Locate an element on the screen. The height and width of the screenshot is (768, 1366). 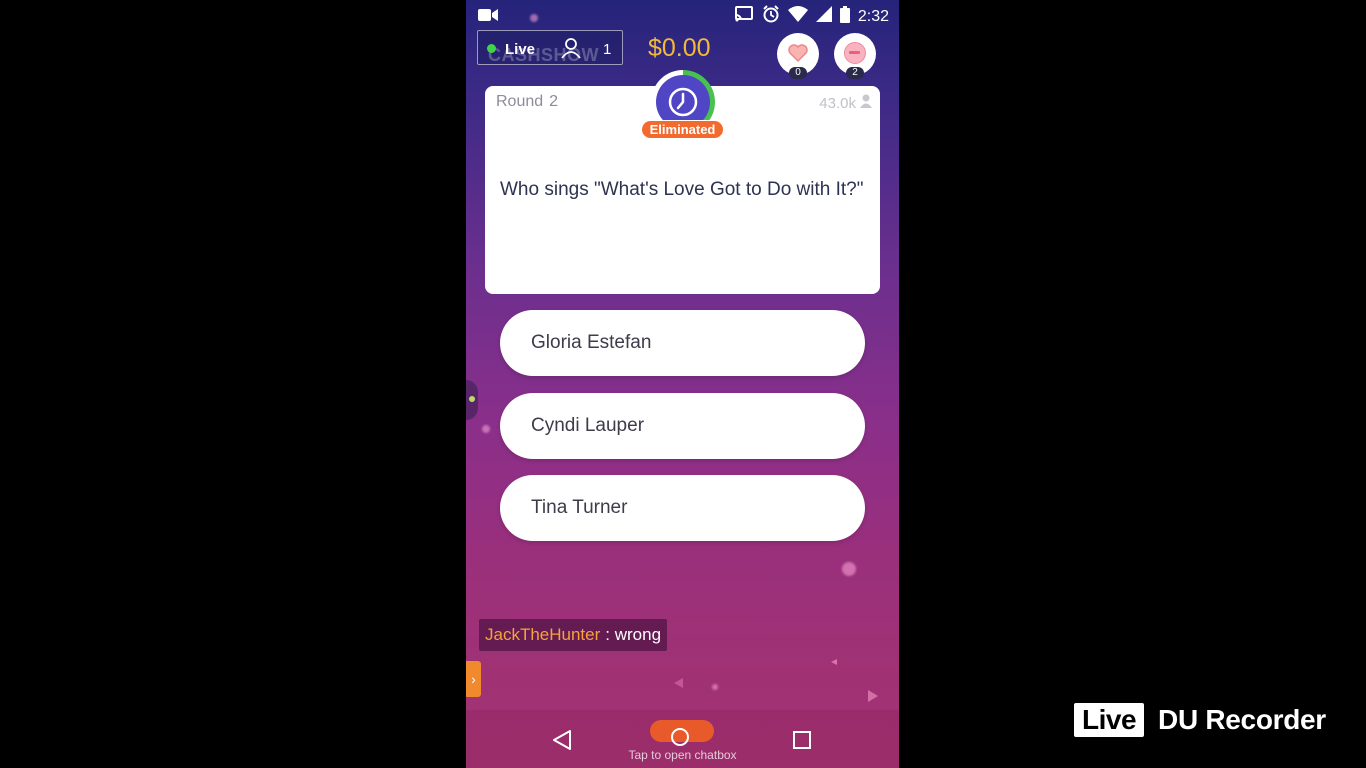
round-label: Round is located at coordinates (520, 101).